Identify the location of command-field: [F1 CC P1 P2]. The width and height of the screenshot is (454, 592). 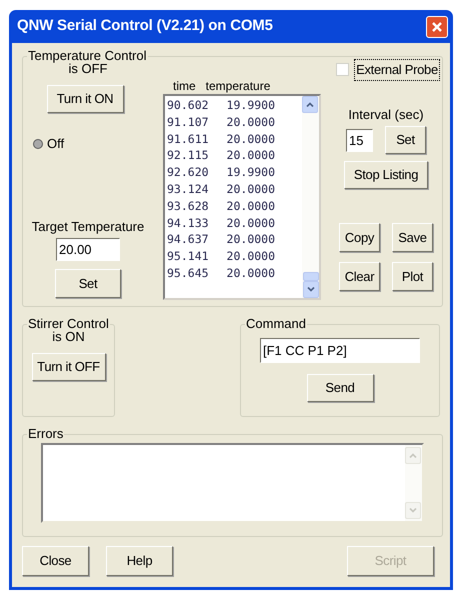
(340, 350).